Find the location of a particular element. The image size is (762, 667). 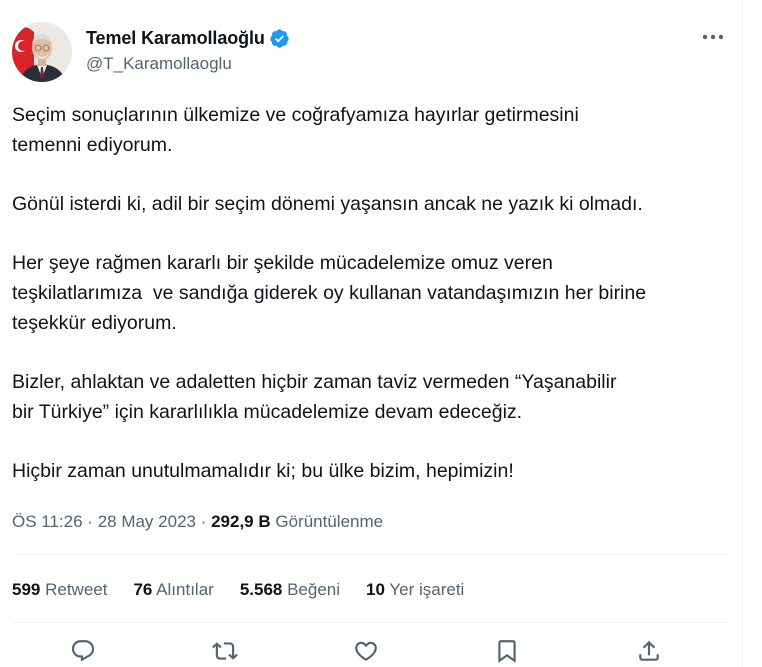

likes-count: 5.568 is located at coordinates (261, 589).